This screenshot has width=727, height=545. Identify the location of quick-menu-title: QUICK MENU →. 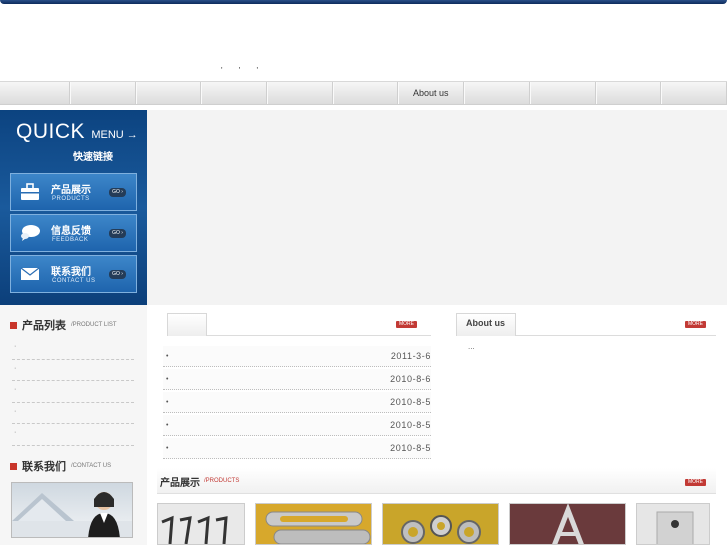
(77, 132).